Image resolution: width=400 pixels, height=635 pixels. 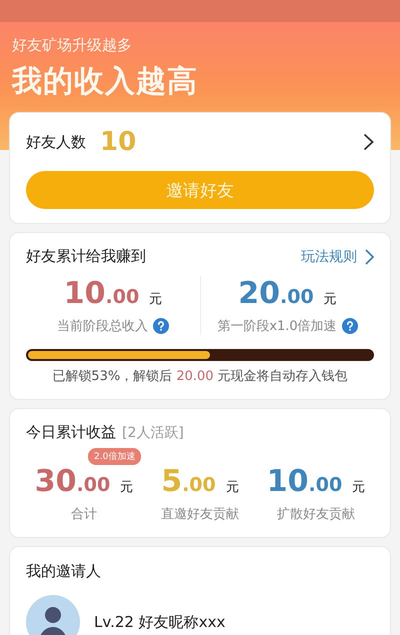 What do you see at coordinates (337, 257) in the screenshot?
I see `rules-link: 玩法规则` at bounding box center [337, 257].